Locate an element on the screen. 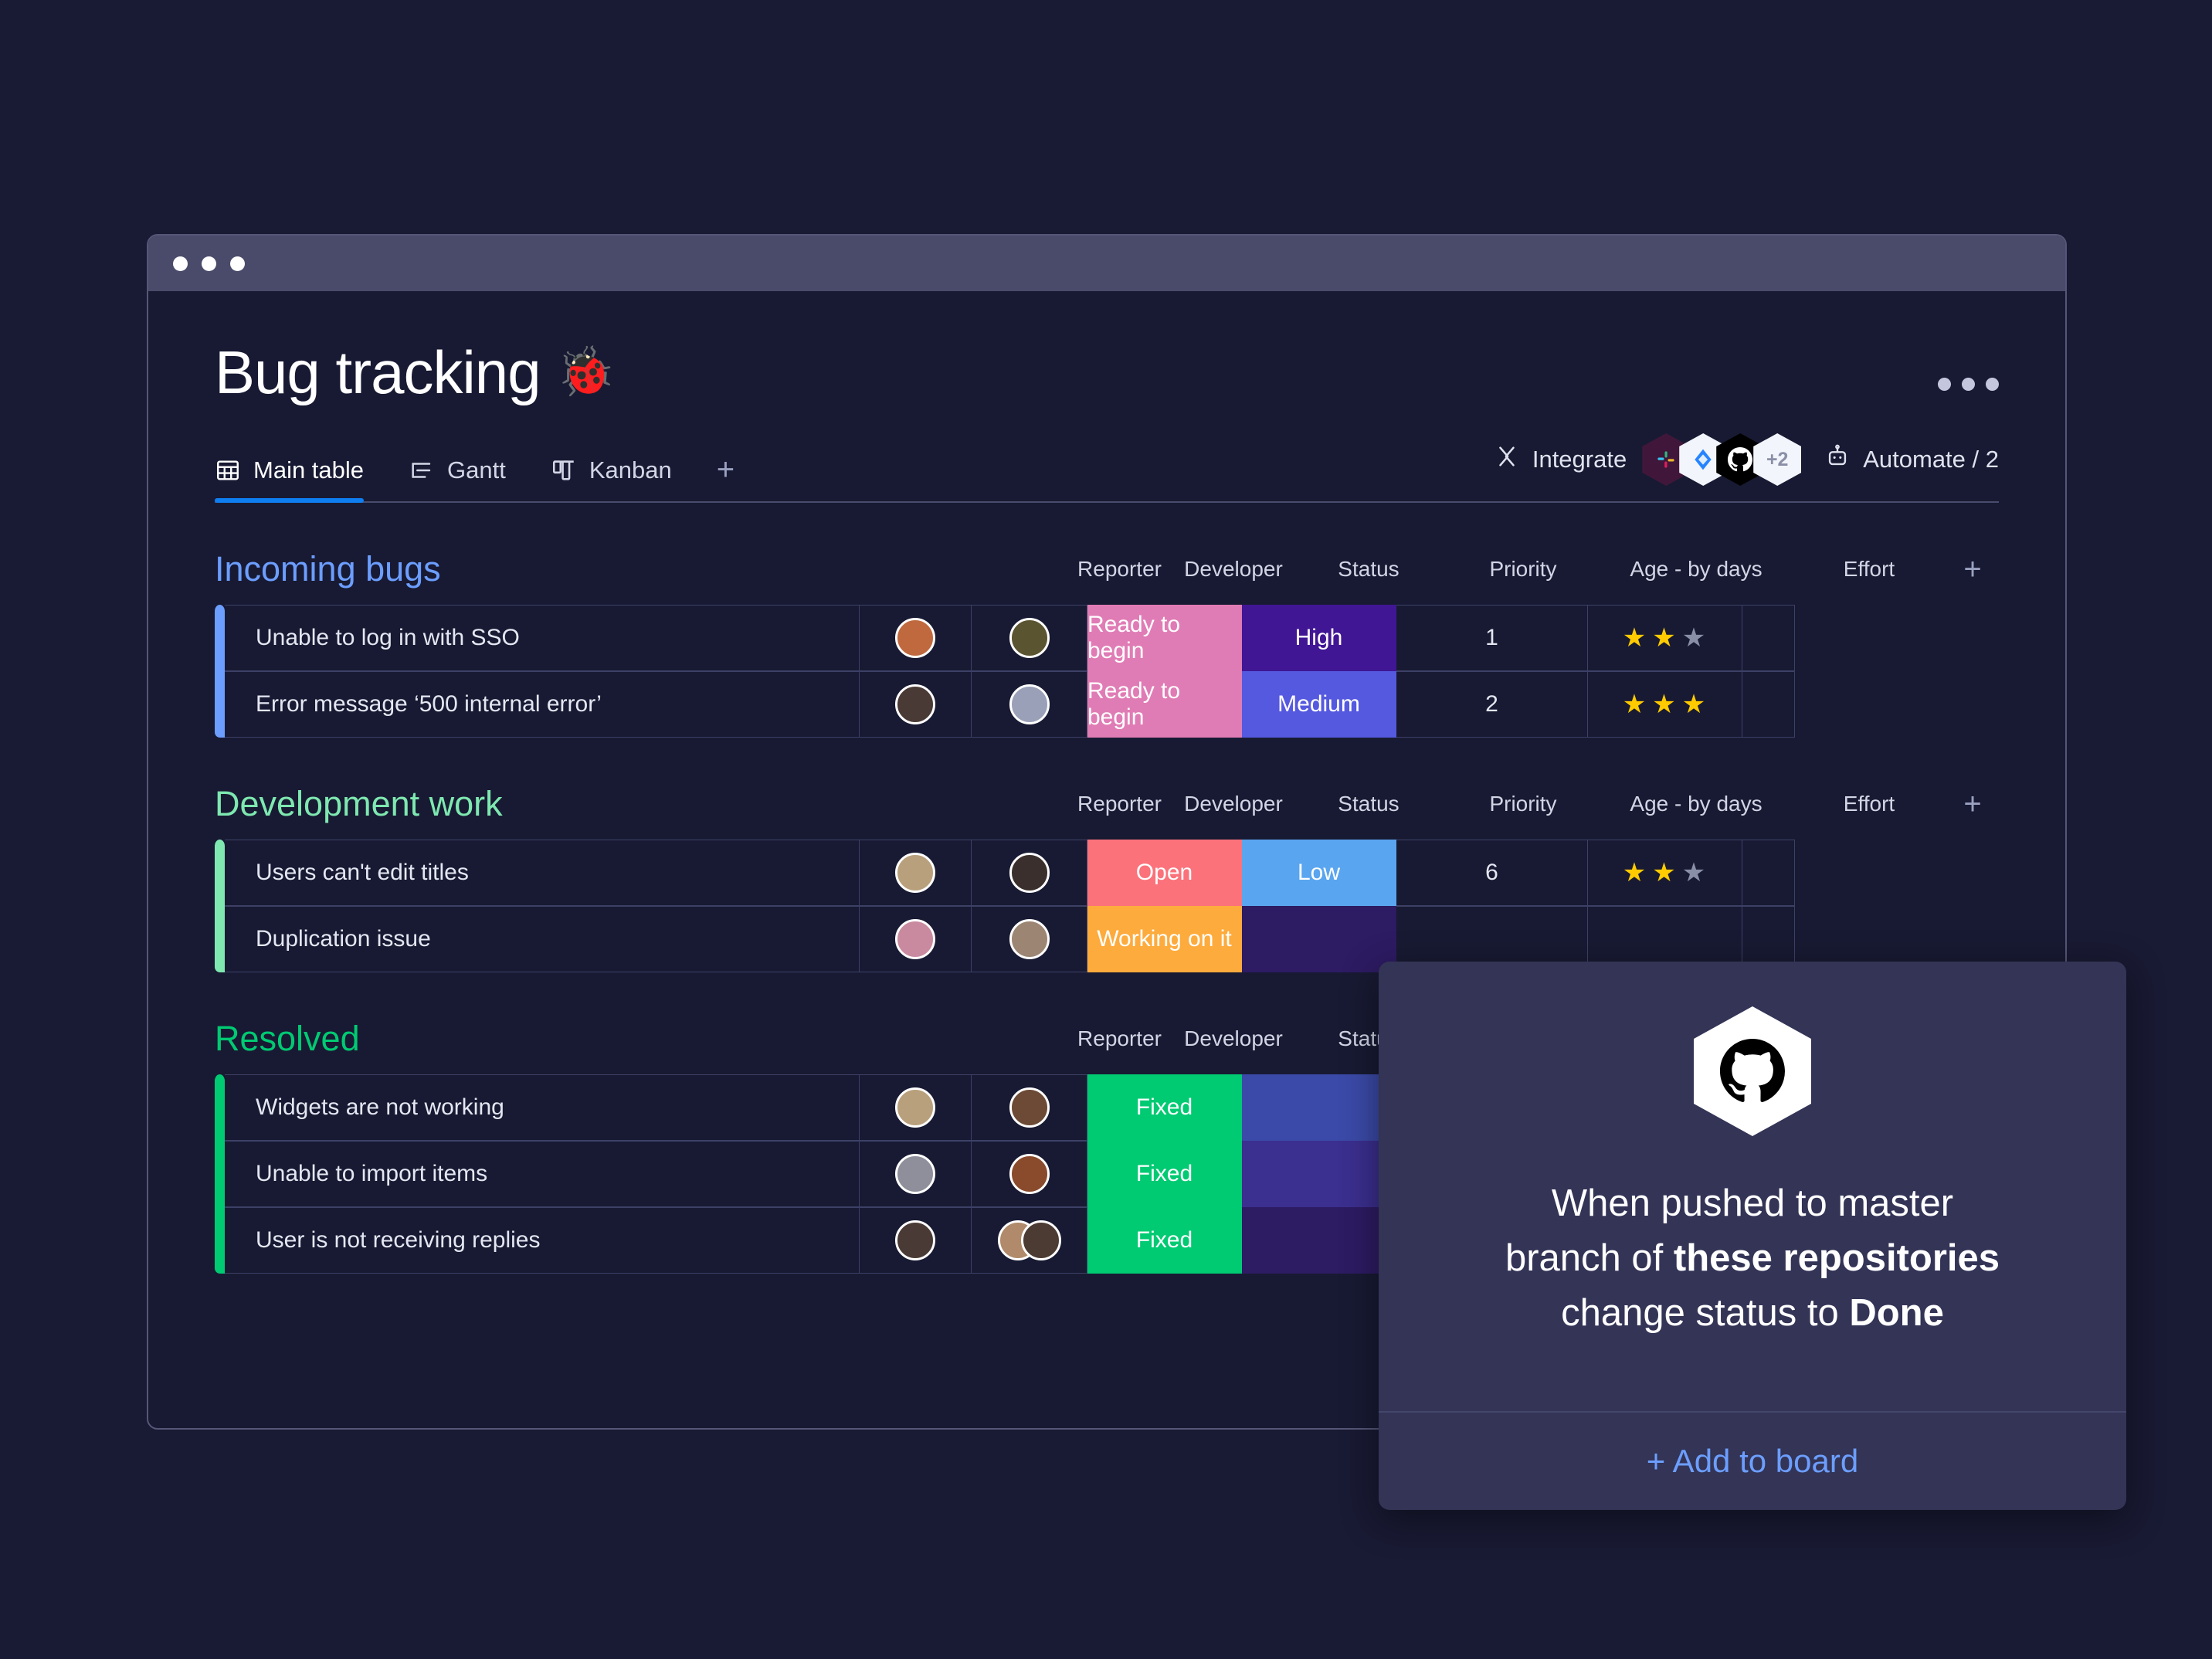  add-view-button: + is located at coordinates (726, 477).